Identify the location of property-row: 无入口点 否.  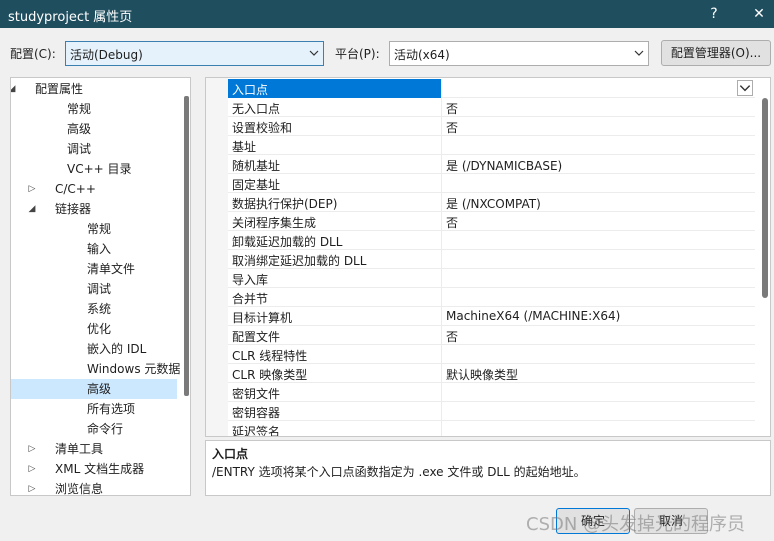
(491, 107).